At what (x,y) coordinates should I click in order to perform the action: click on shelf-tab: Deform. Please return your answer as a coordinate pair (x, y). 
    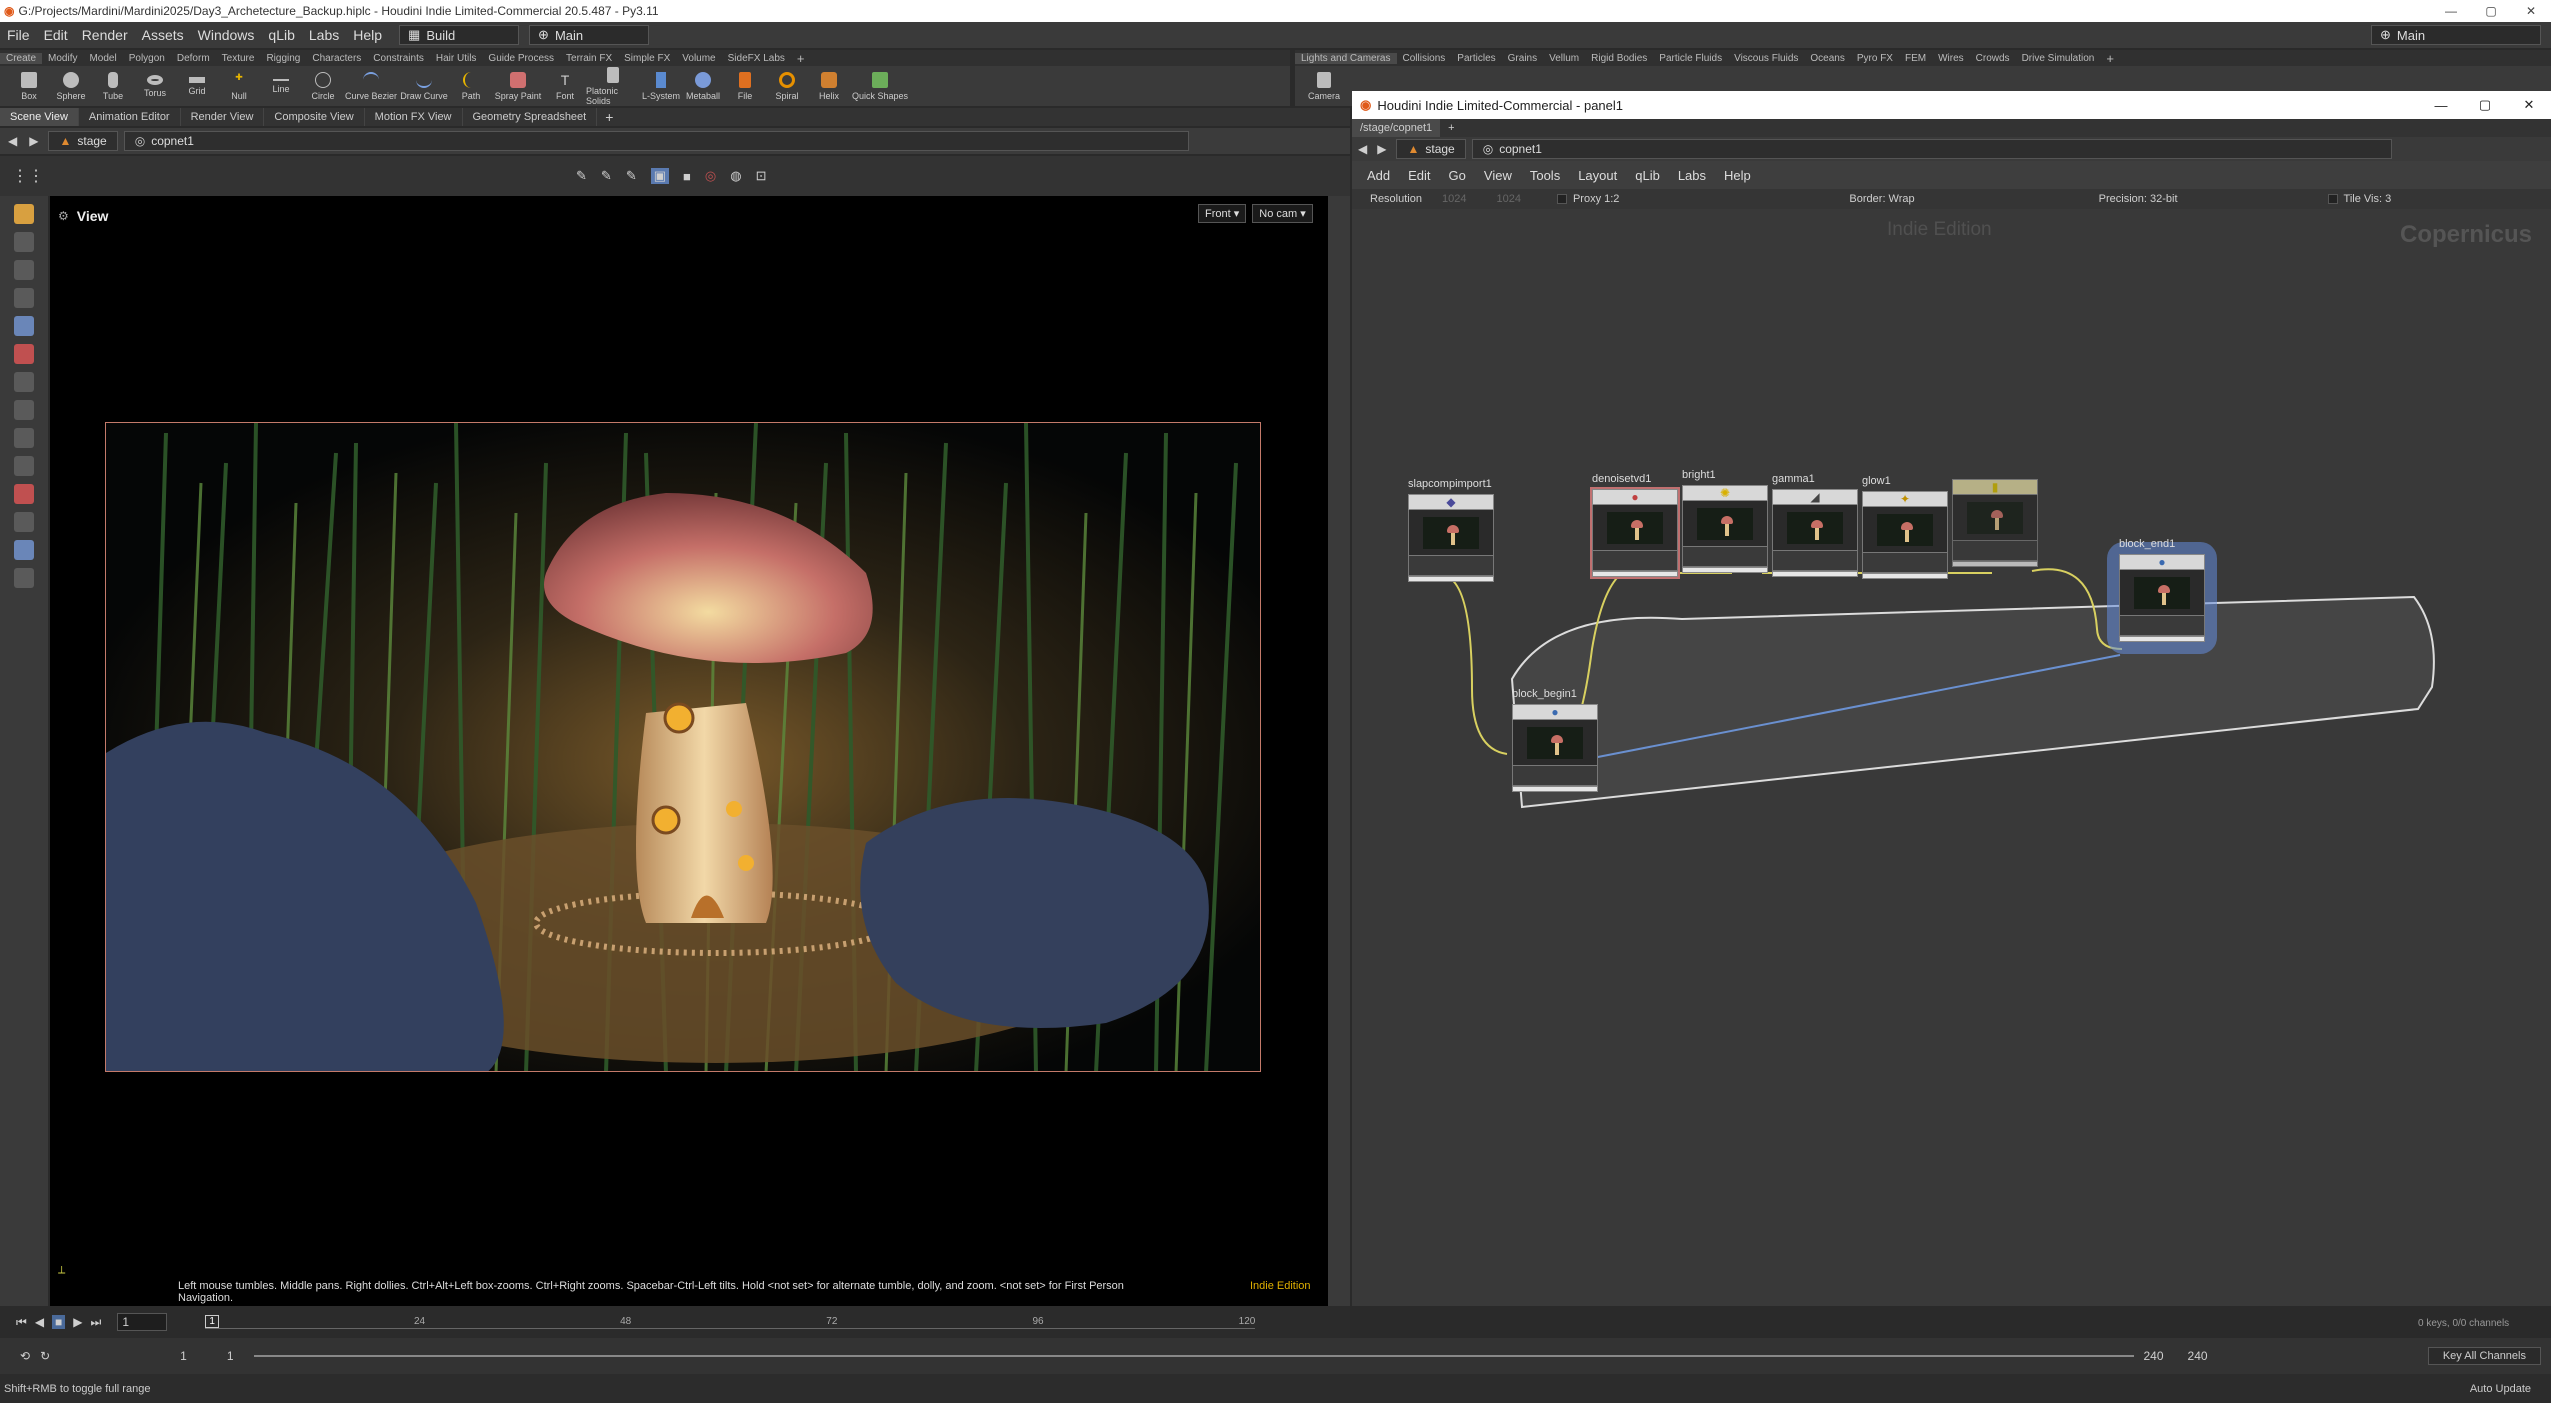
    Looking at the image, I should click on (193, 58).